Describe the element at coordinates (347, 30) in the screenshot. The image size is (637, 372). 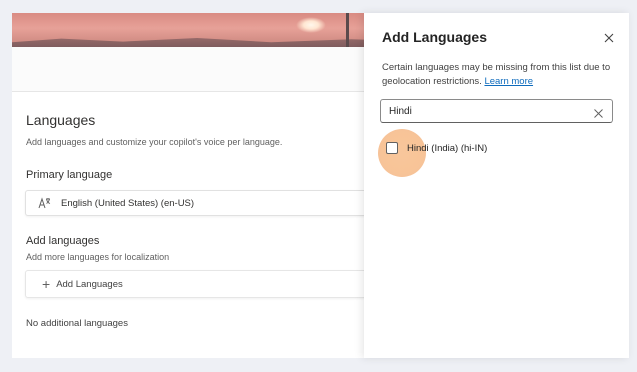
I see `pole-graphic` at that location.